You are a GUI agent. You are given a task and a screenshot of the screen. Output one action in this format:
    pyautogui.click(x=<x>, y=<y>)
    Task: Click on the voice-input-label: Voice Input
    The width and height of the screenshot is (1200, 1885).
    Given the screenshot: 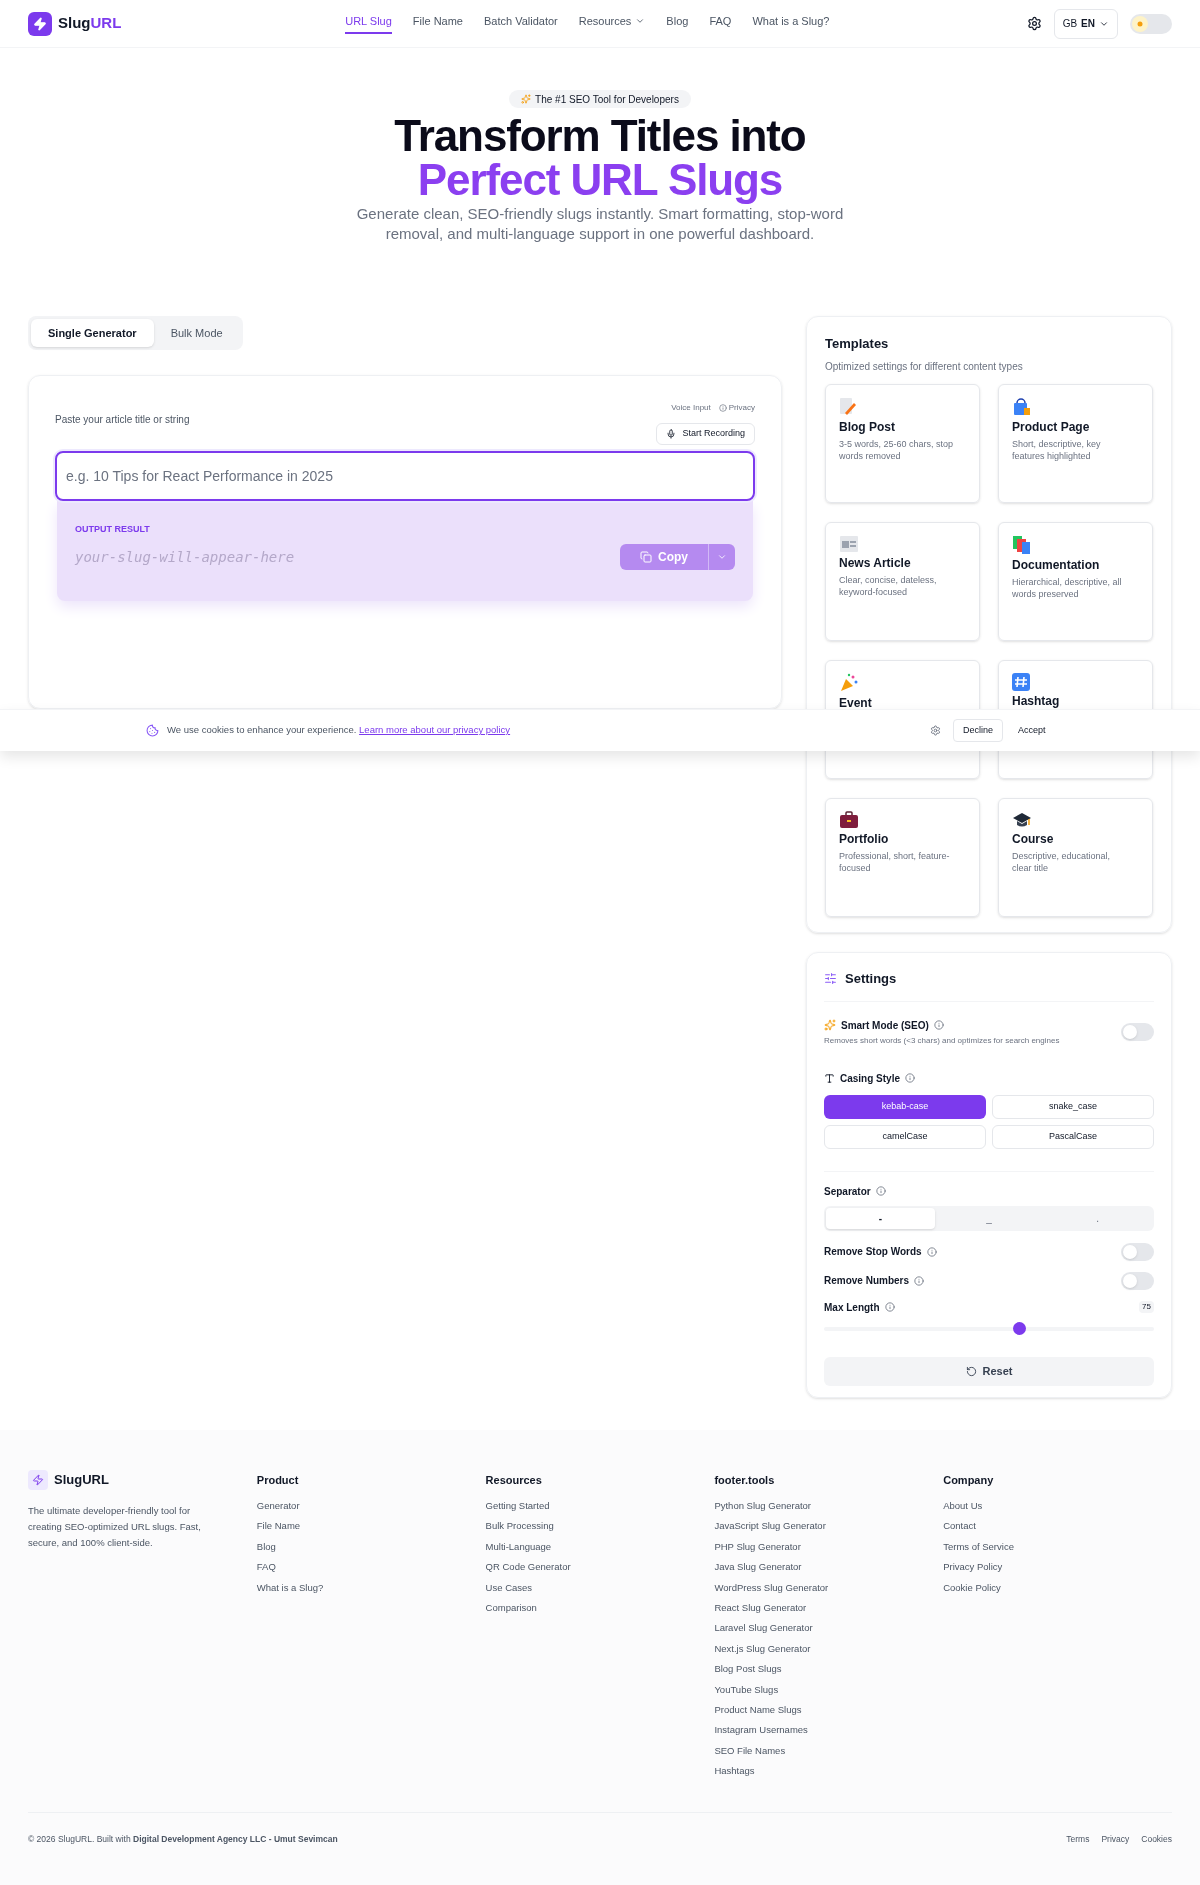 What is the action you would take?
    pyautogui.click(x=691, y=408)
    